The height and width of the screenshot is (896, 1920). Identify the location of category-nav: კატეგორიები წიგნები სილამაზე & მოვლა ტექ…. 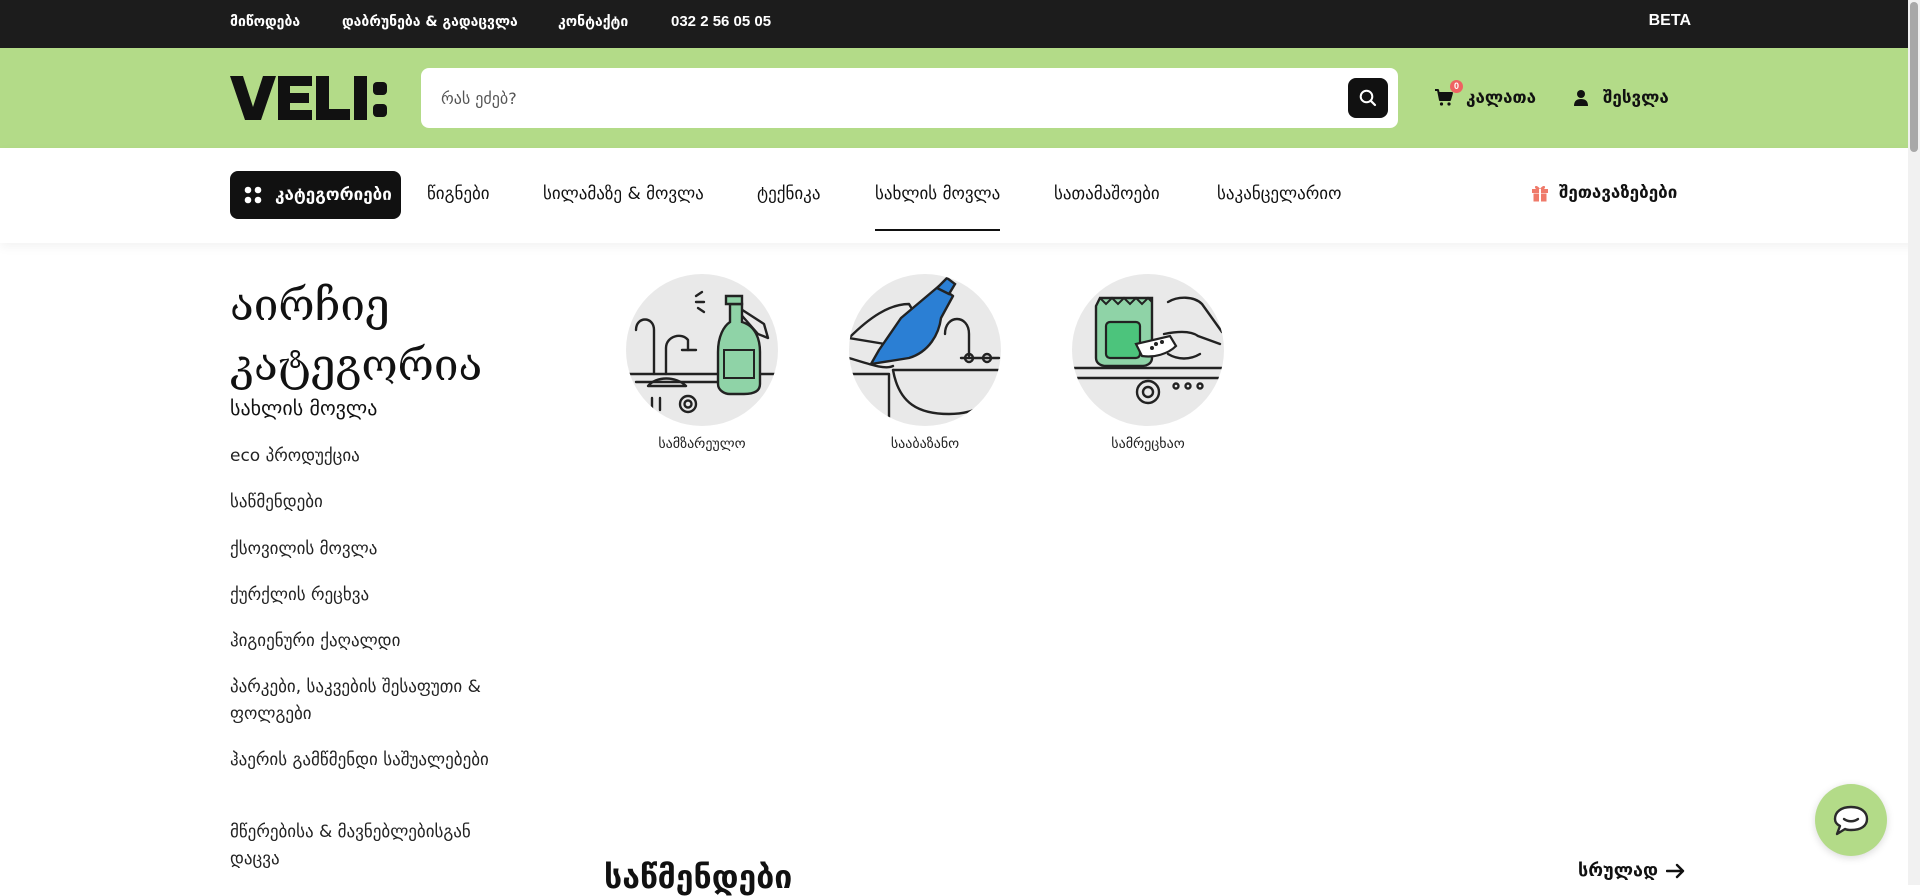
(960, 195).